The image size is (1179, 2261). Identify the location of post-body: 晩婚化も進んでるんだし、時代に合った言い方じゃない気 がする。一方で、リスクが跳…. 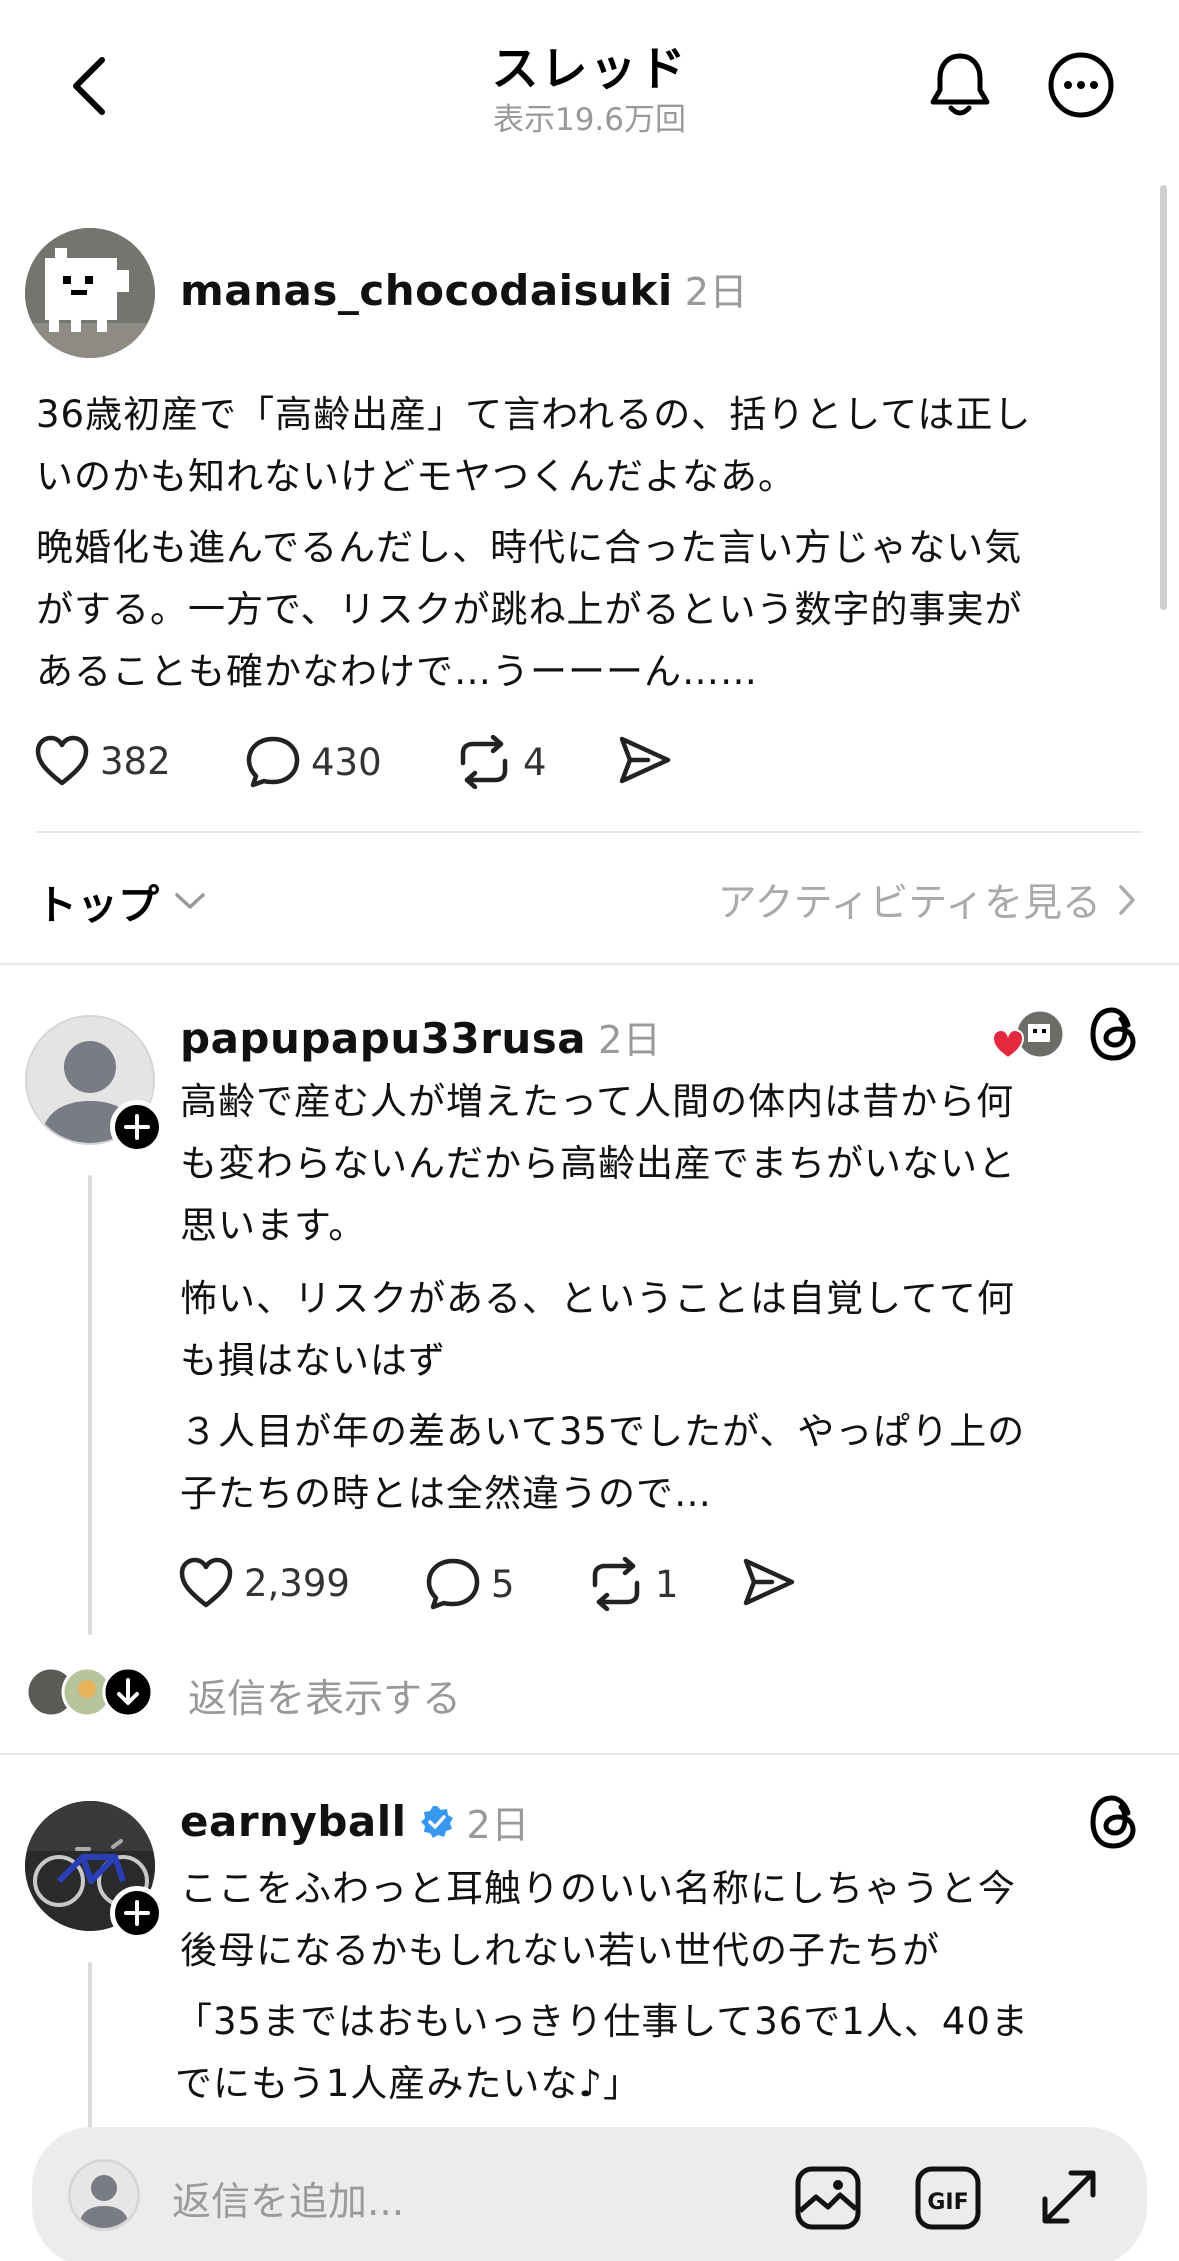
(591, 610).